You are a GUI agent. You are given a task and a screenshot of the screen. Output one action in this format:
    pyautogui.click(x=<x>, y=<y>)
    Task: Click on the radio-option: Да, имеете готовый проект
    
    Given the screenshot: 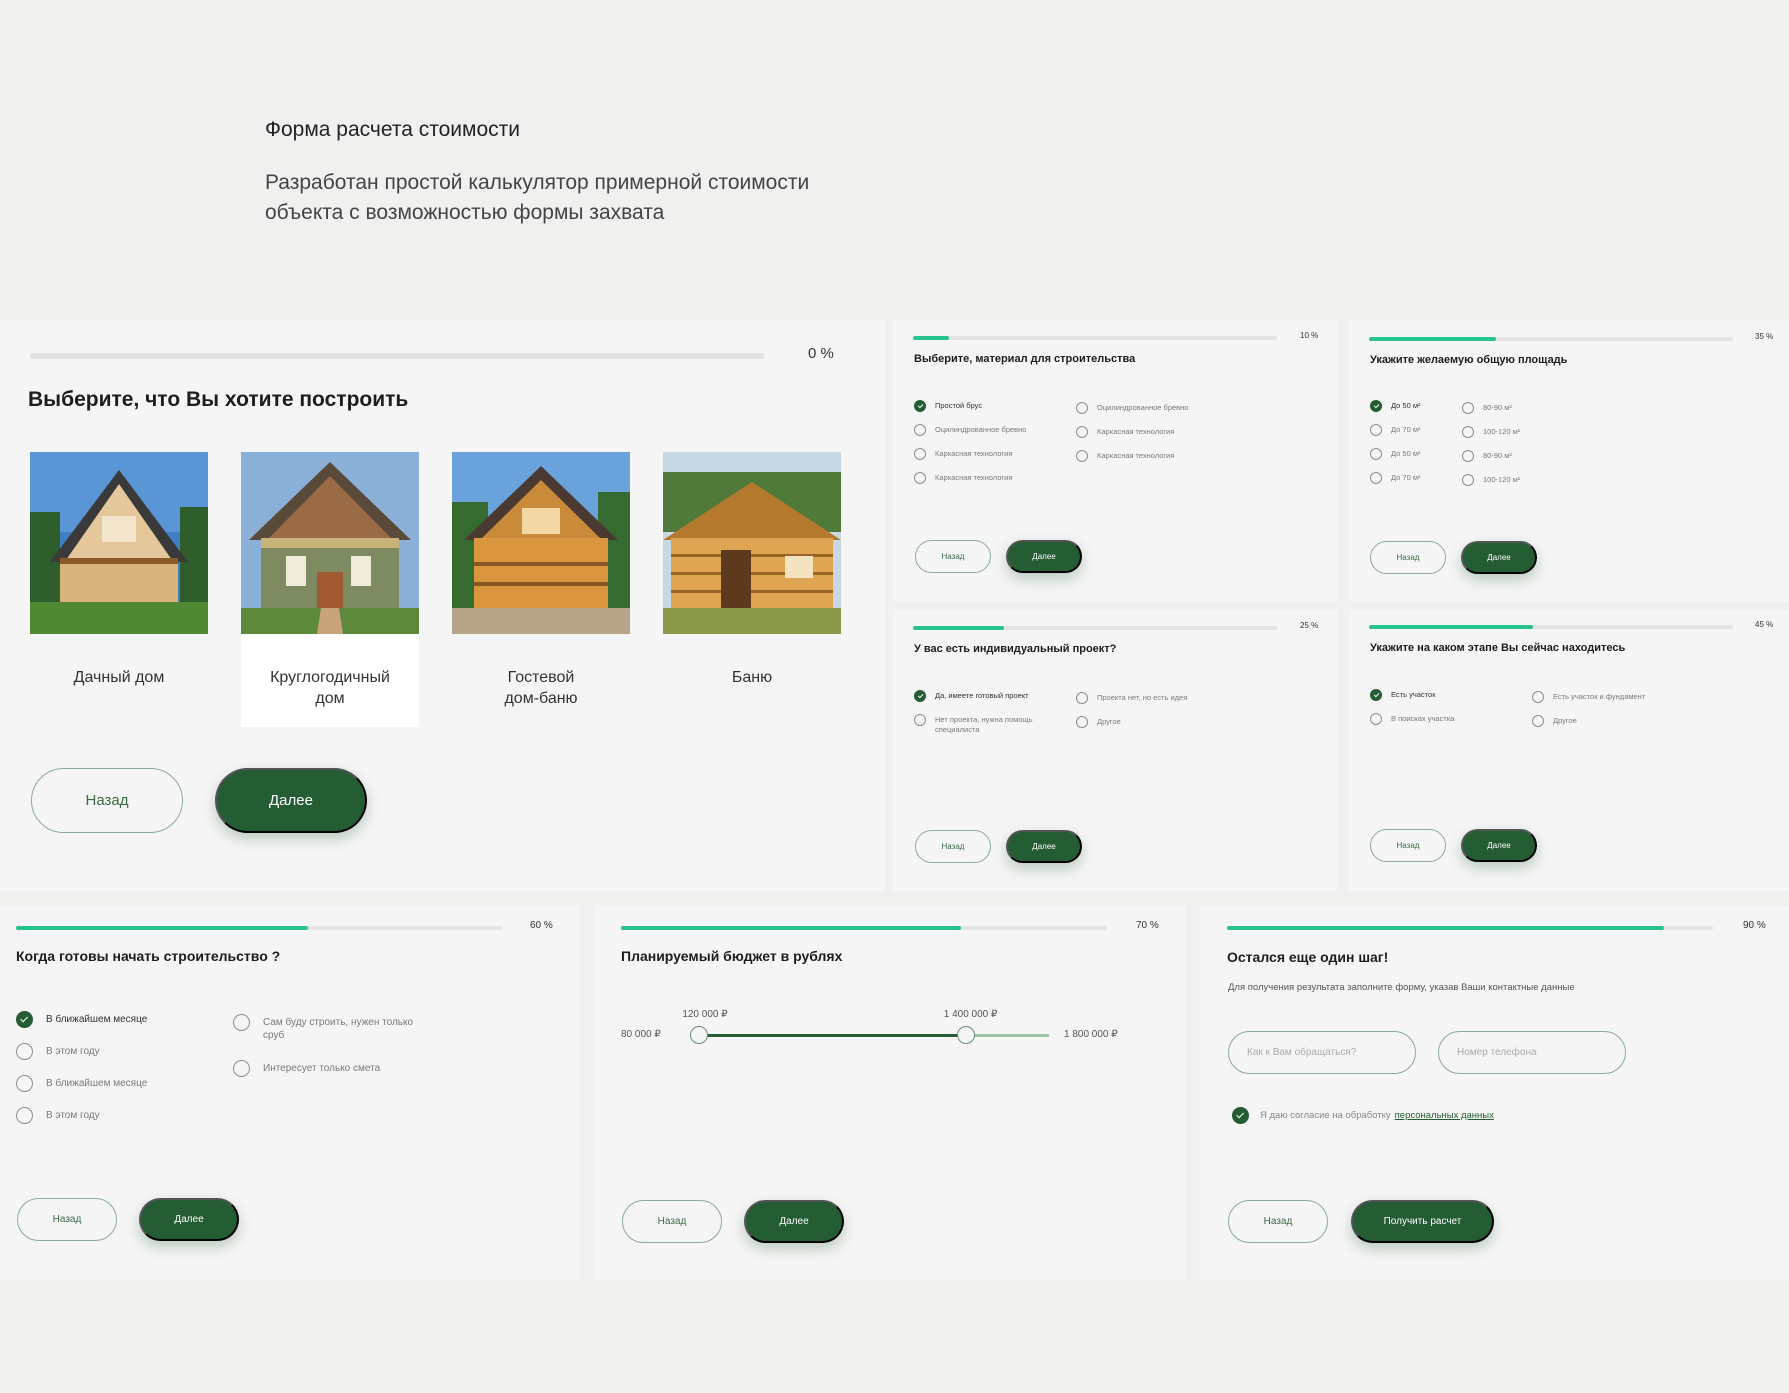 What is the action you would take?
    pyautogui.click(x=979, y=696)
    